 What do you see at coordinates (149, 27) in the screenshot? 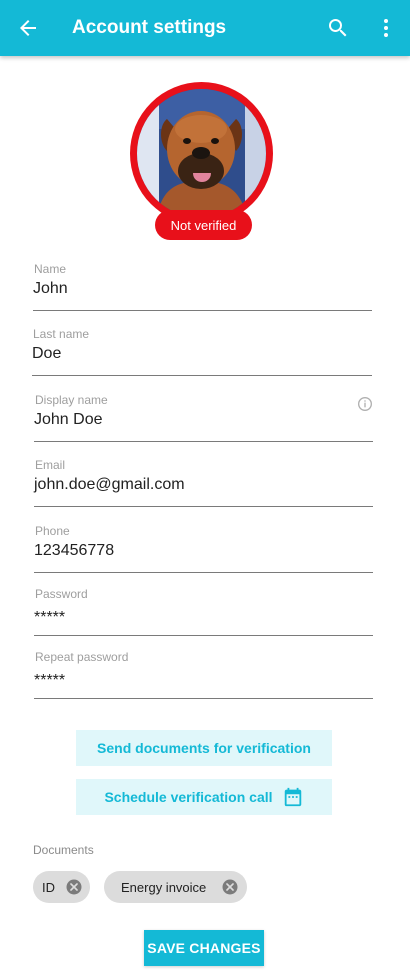
I see `page-title: Account settings` at bounding box center [149, 27].